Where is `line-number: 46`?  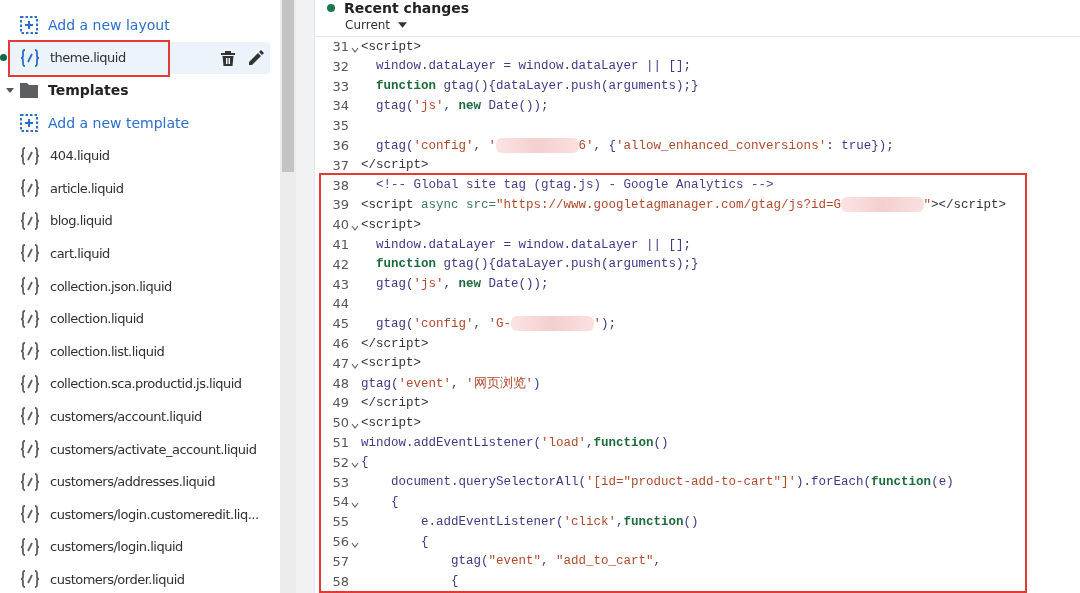 line-number: 46 is located at coordinates (340, 344).